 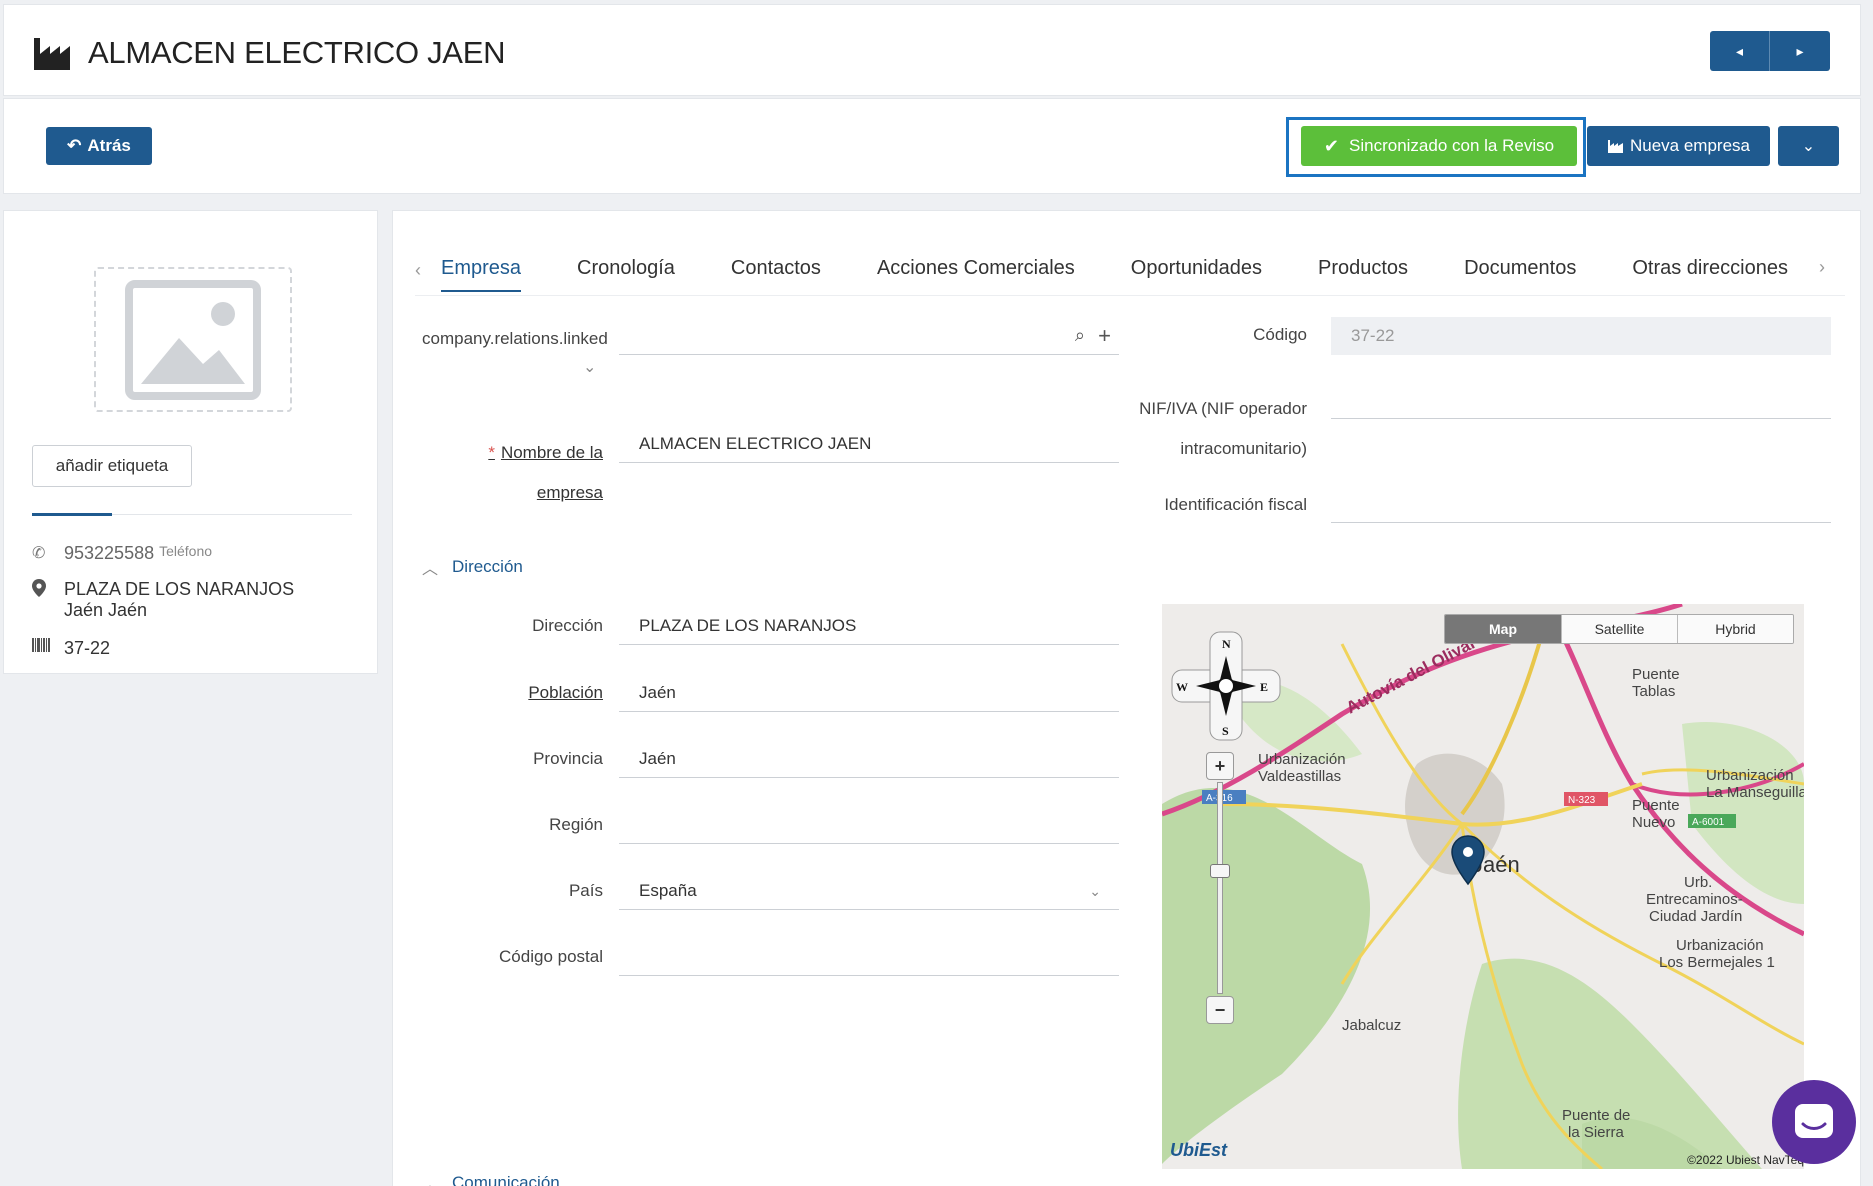 What do you see at coordinates (626, 270) in the screenshot?
I see `tab-cronologia: Cronología` at bounding box center [626, 270].